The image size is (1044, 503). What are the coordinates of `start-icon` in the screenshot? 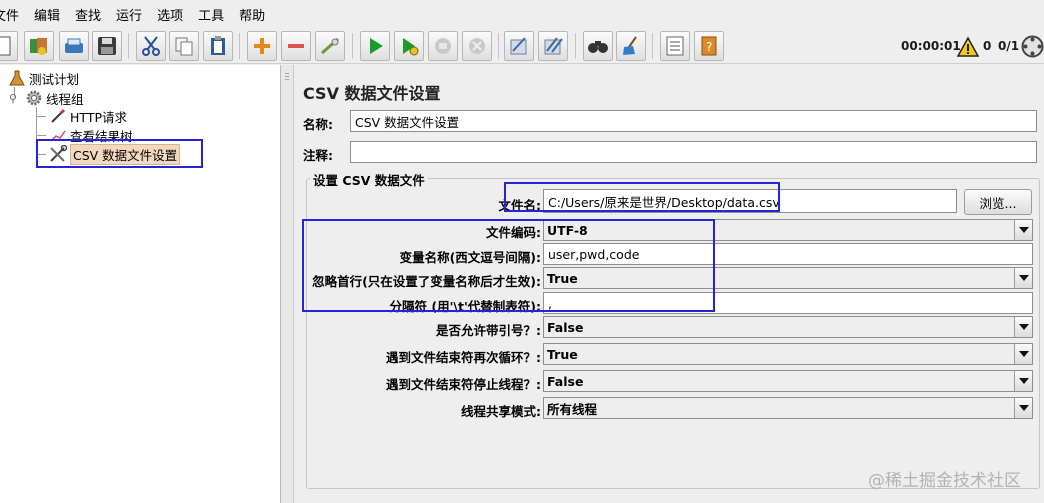 It's located at (376, 46).